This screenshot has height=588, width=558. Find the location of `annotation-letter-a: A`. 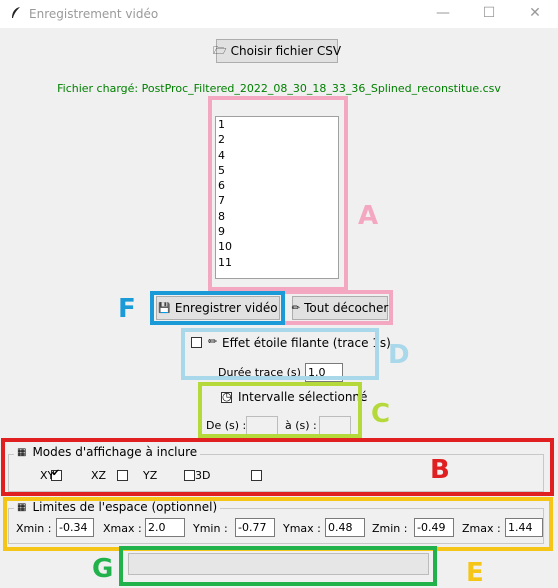

annotation-letter-a: A is located at coordinates (368, 216).